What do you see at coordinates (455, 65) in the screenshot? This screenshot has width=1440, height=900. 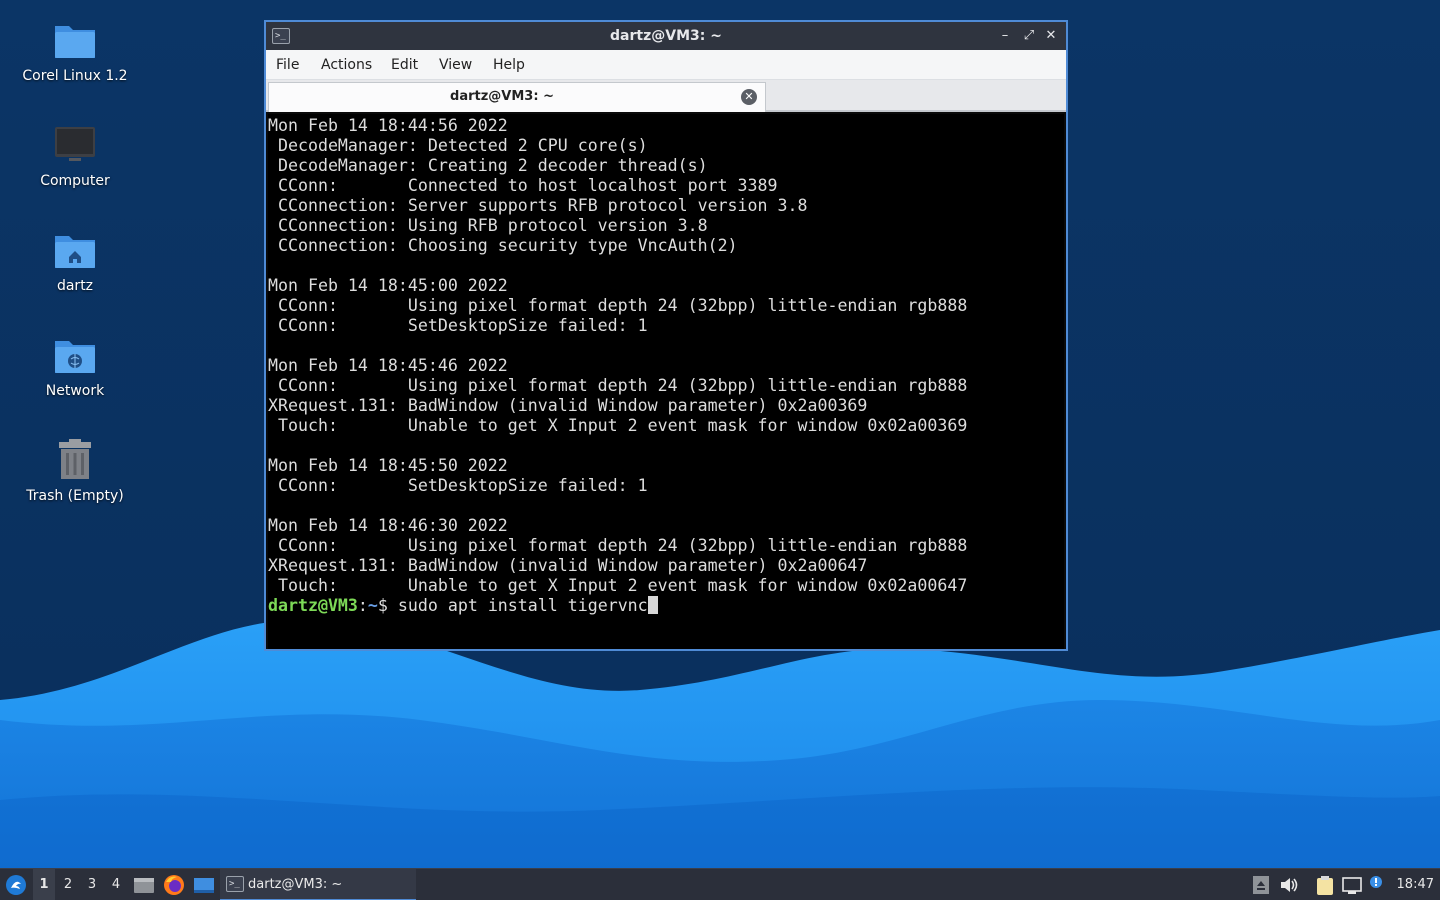 I see `menu-view: View` at bounding box center [455, 65].